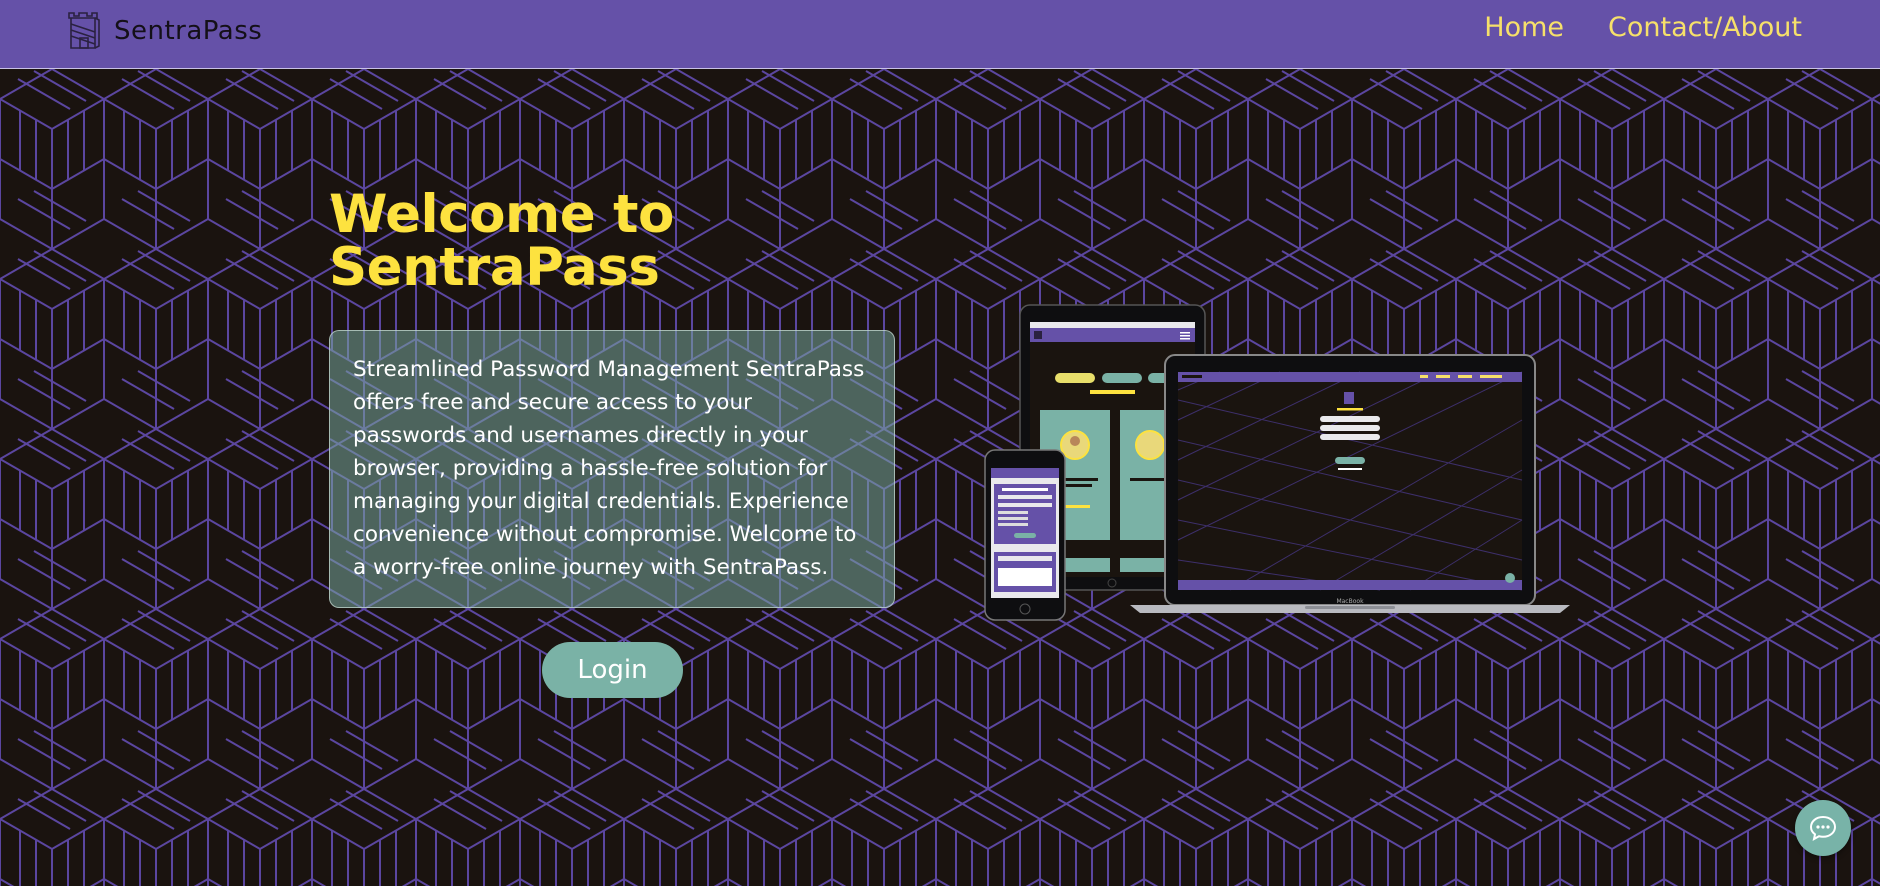  What do you see at coordinates (188, 31) in the screenshot?
I see `brand-name: SentraPass` at bounding box center [188, 31].